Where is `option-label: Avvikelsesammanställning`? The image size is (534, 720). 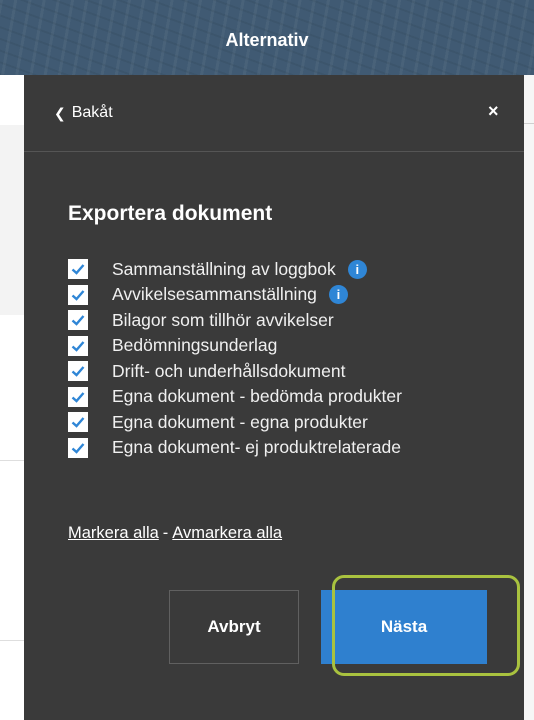 option-label: Avvikelsesammanställning is located at coordinates (214, 294).